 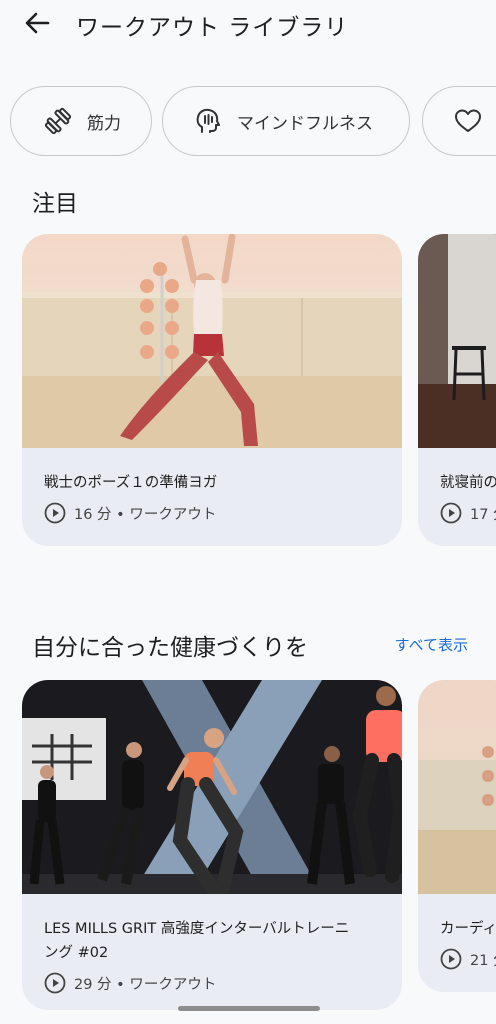 I want to click on workout-card: 就寝前の 17 分, so click(x=457, y=390).